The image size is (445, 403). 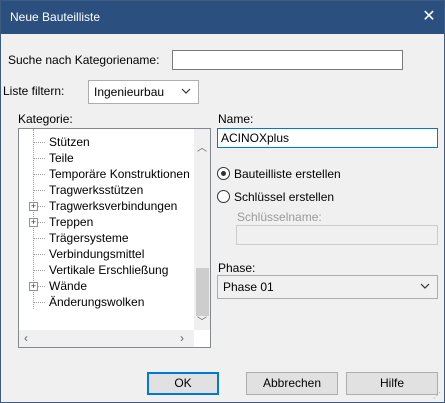 What do you see at coordinates (106, 142) in the screenshot?
I see `tree-item: Stützen` at bounding box center [106, 142].